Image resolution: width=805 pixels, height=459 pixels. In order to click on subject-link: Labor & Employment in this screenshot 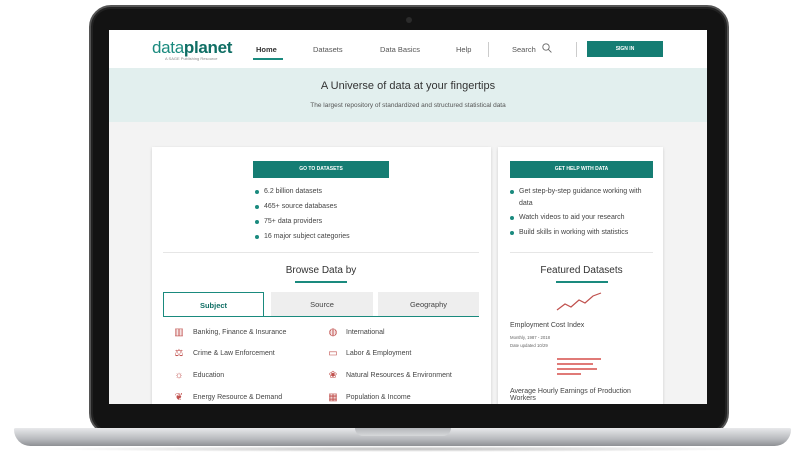, I will do `click(378, 354)`.